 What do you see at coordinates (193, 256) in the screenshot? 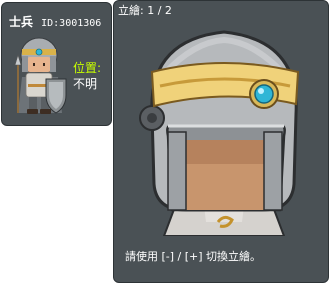
I see `portrait-hint: 請使用 [-] / [+] 切換立繪。` at bounding box center [193, 256].